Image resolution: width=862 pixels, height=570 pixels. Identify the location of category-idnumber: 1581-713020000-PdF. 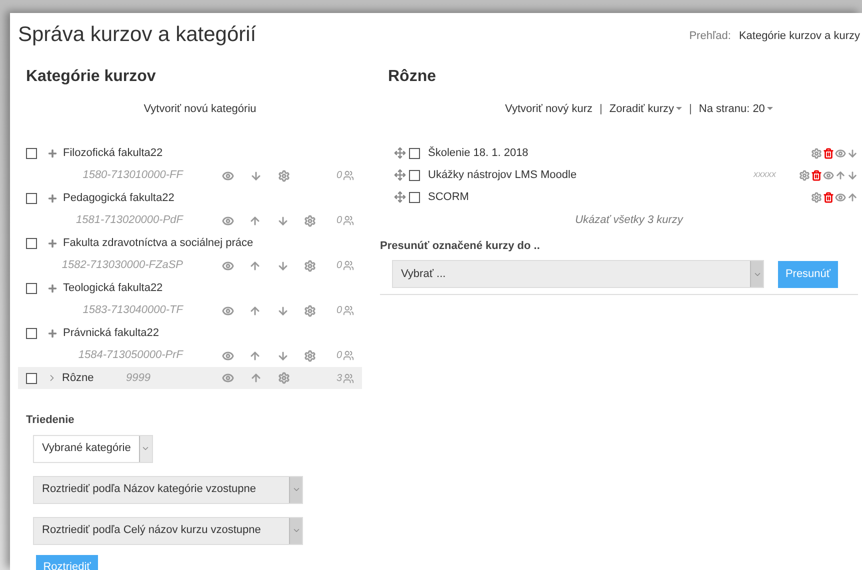
(128, 220).